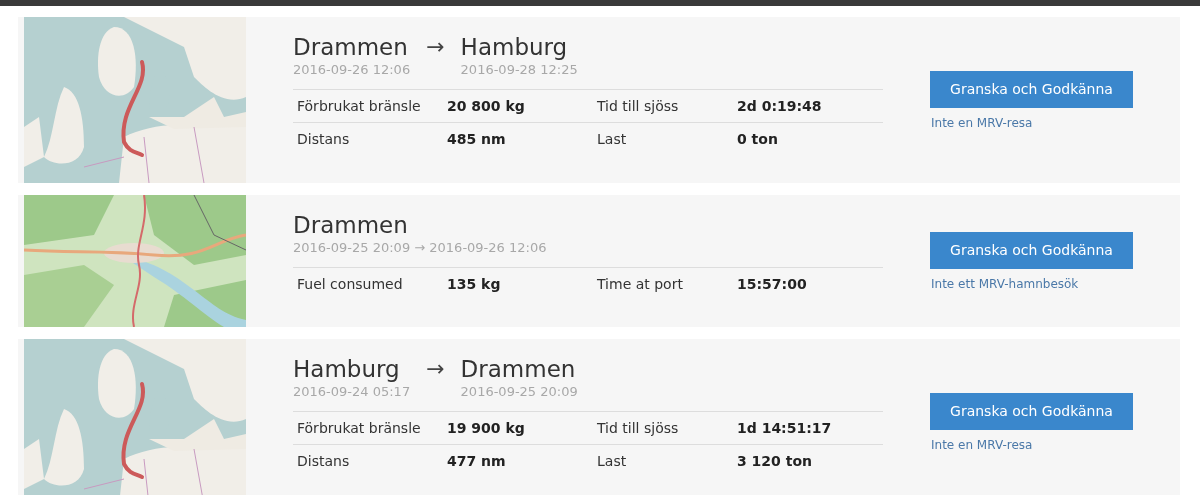 Image resolution: width=1200 pixels, height=495 pixels. What do you see at coordinates (350, 284) in the screenshot?
I see `stat-label: Fuel consumed` at bounding box center [350, 284].